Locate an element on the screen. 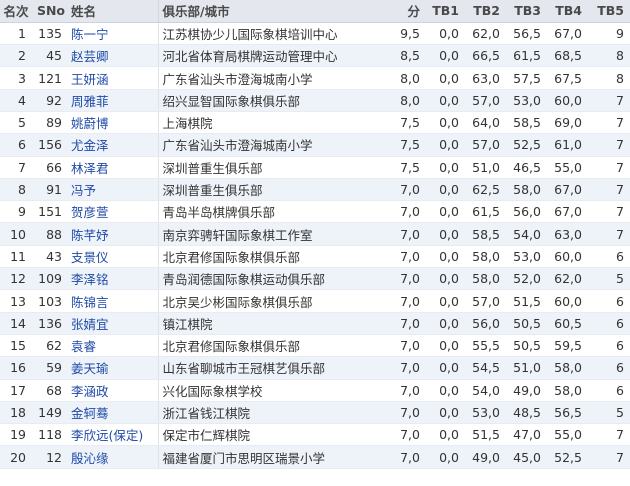 The width and height of the screenshot is (630, 486). cell-rank: 17 is located at coordinates (16, 390).